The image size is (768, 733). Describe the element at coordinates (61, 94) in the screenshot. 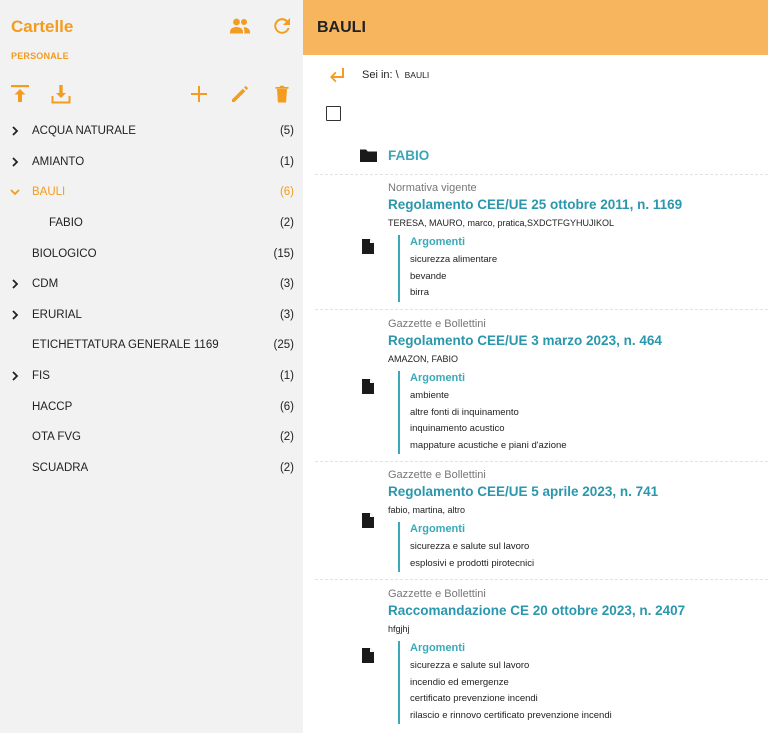

I see `download-icon` at that location.